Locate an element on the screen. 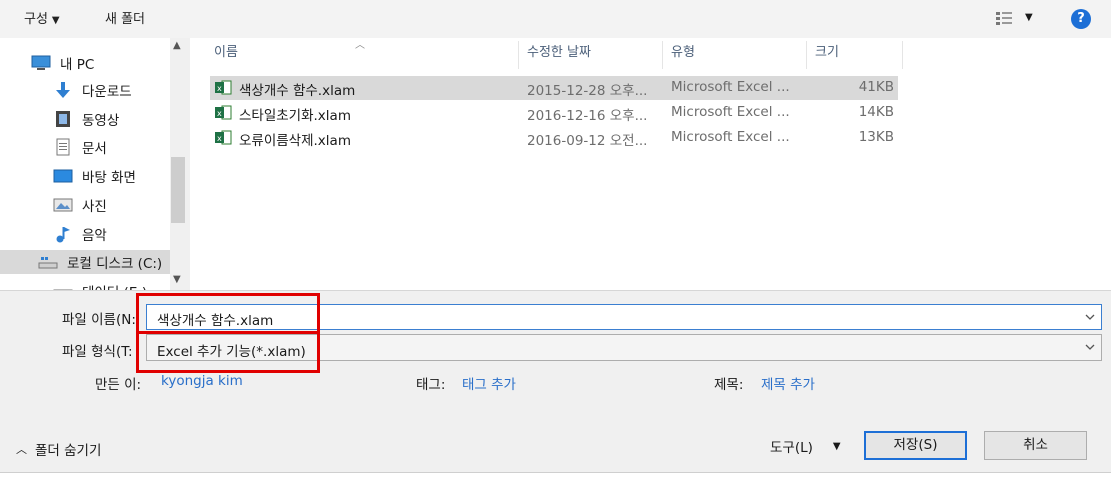 The width and height of the screenshot is (1111, 483). file-size: 13KB is located at coordinates (876, 137).